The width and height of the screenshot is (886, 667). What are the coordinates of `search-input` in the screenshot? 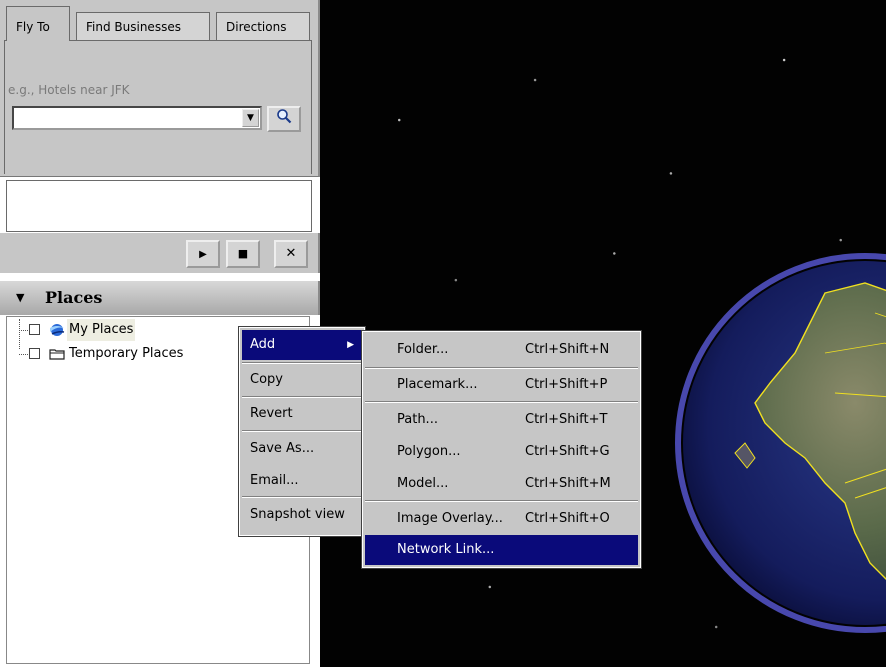 It's located at (127, 118).